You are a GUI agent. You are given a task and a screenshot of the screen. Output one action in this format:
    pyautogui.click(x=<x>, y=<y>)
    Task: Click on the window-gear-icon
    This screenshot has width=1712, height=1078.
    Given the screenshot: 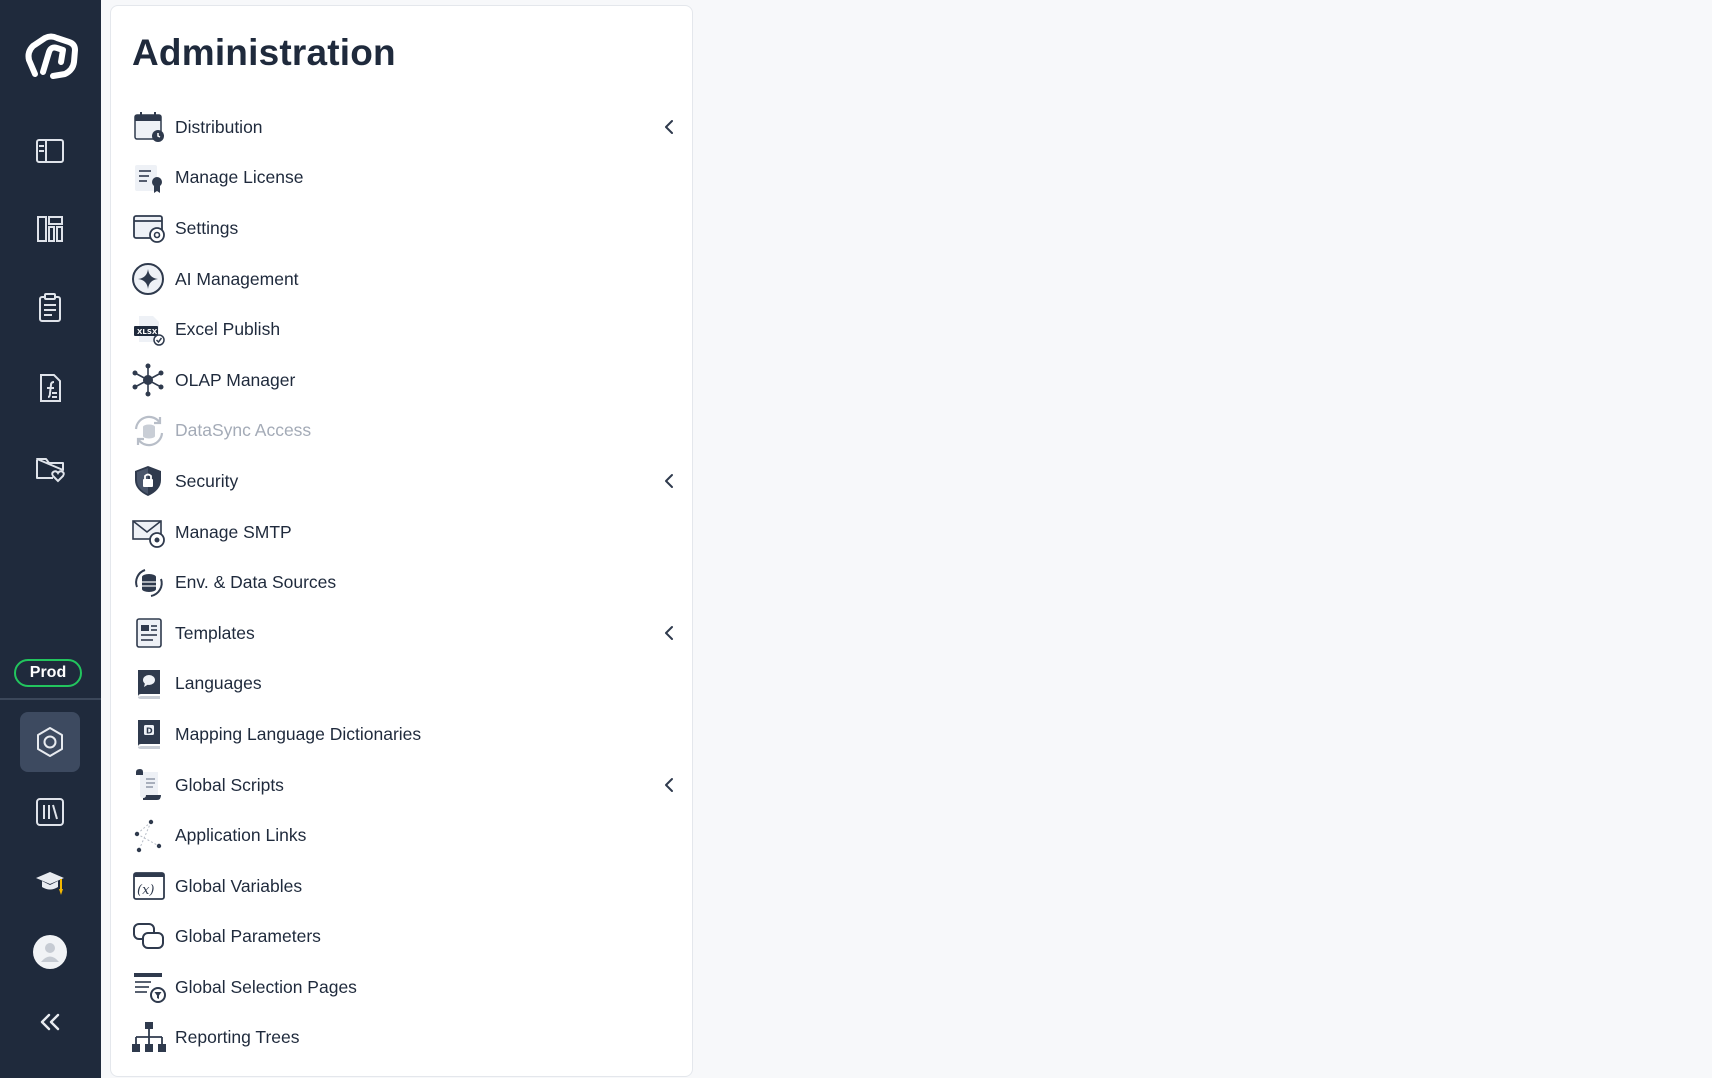 What is the action you would take?
    pyautogui.click(x=149, y=228)
    